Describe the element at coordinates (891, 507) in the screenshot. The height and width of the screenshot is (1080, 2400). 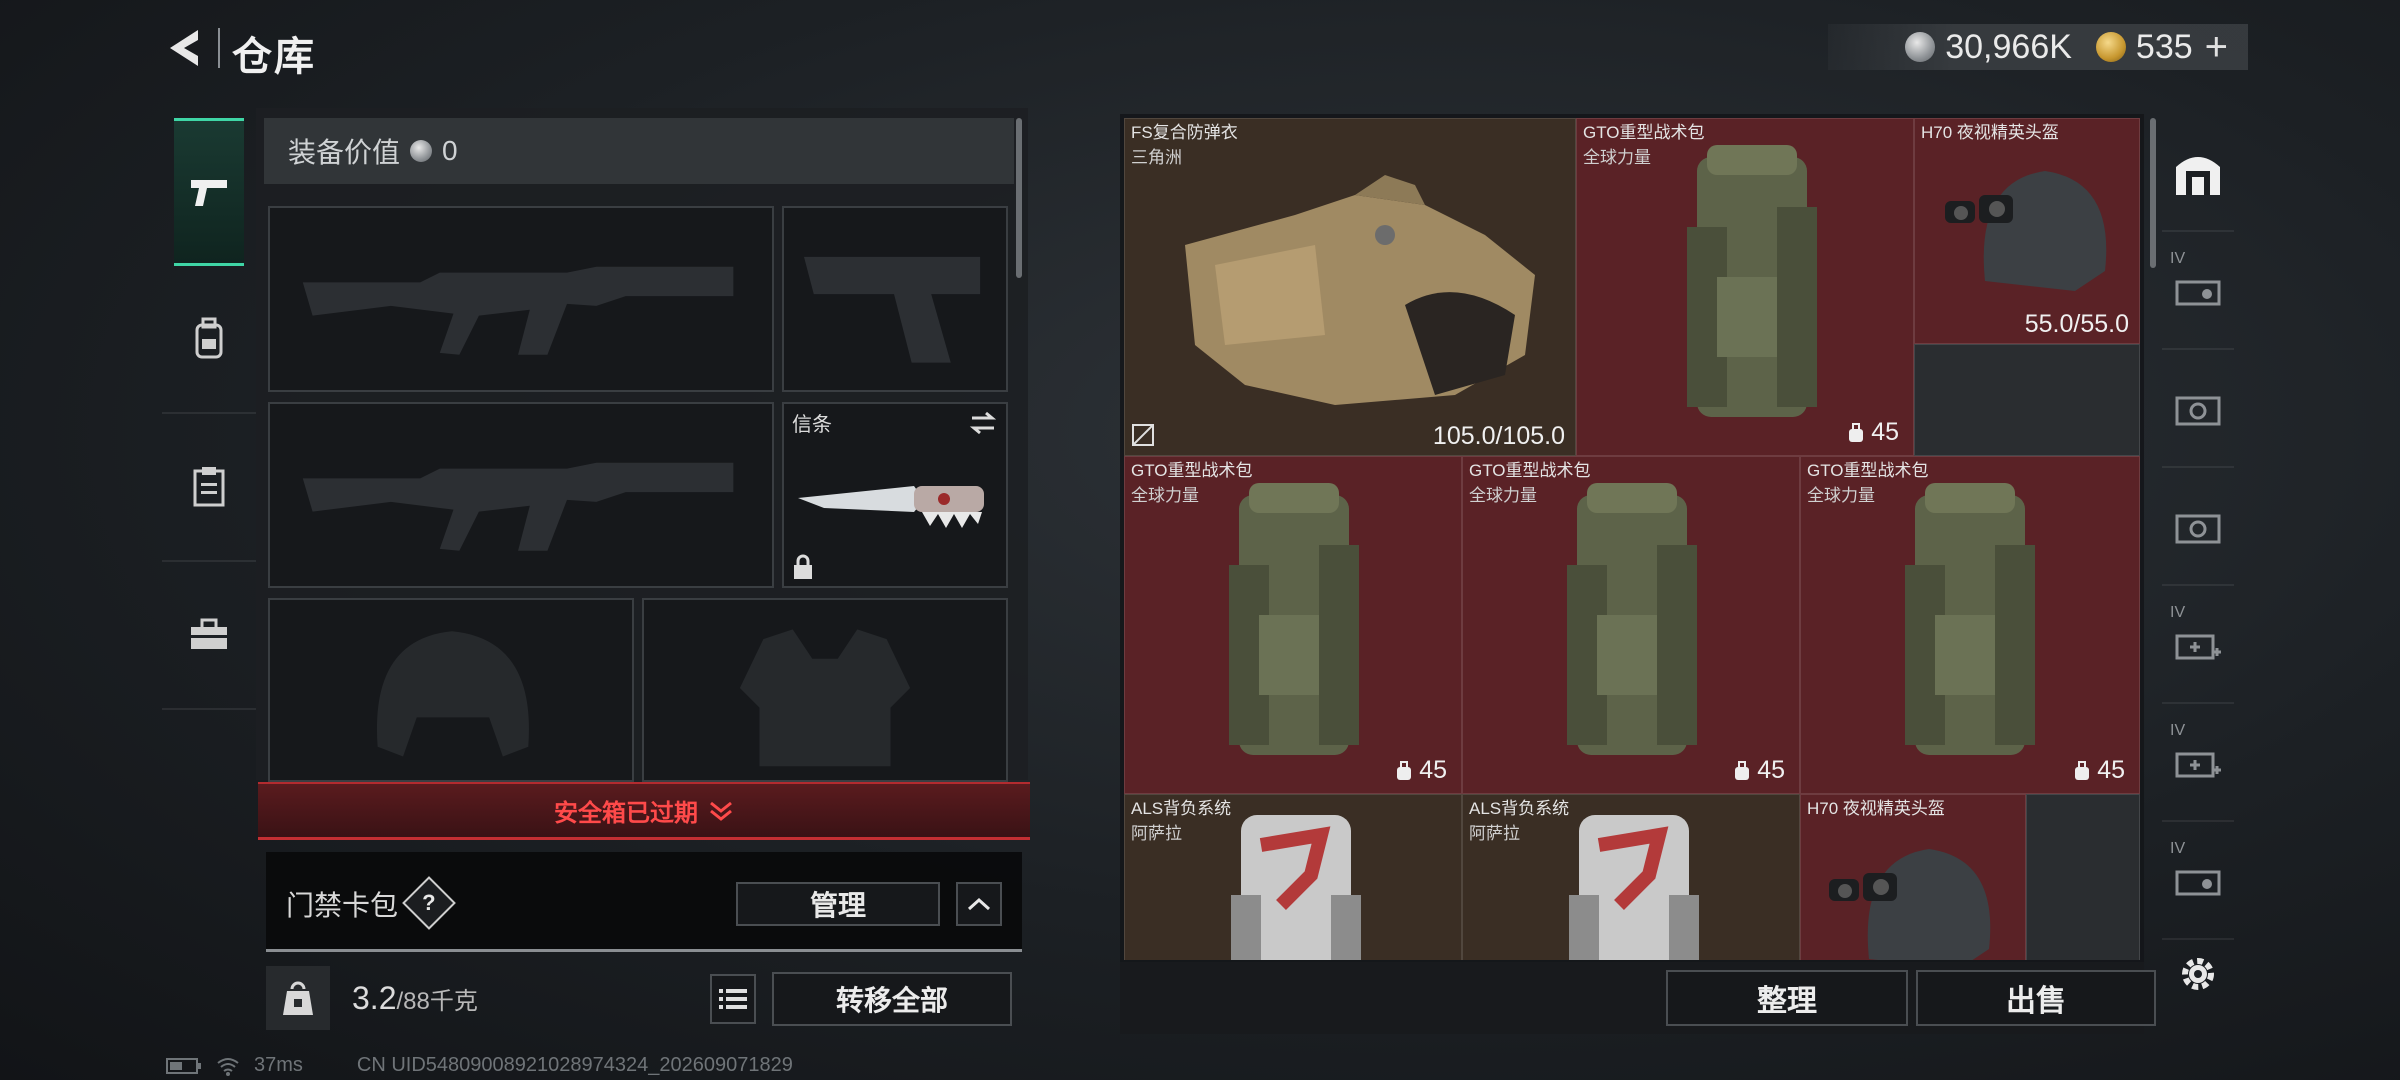
I see `knife-icon` at that location.